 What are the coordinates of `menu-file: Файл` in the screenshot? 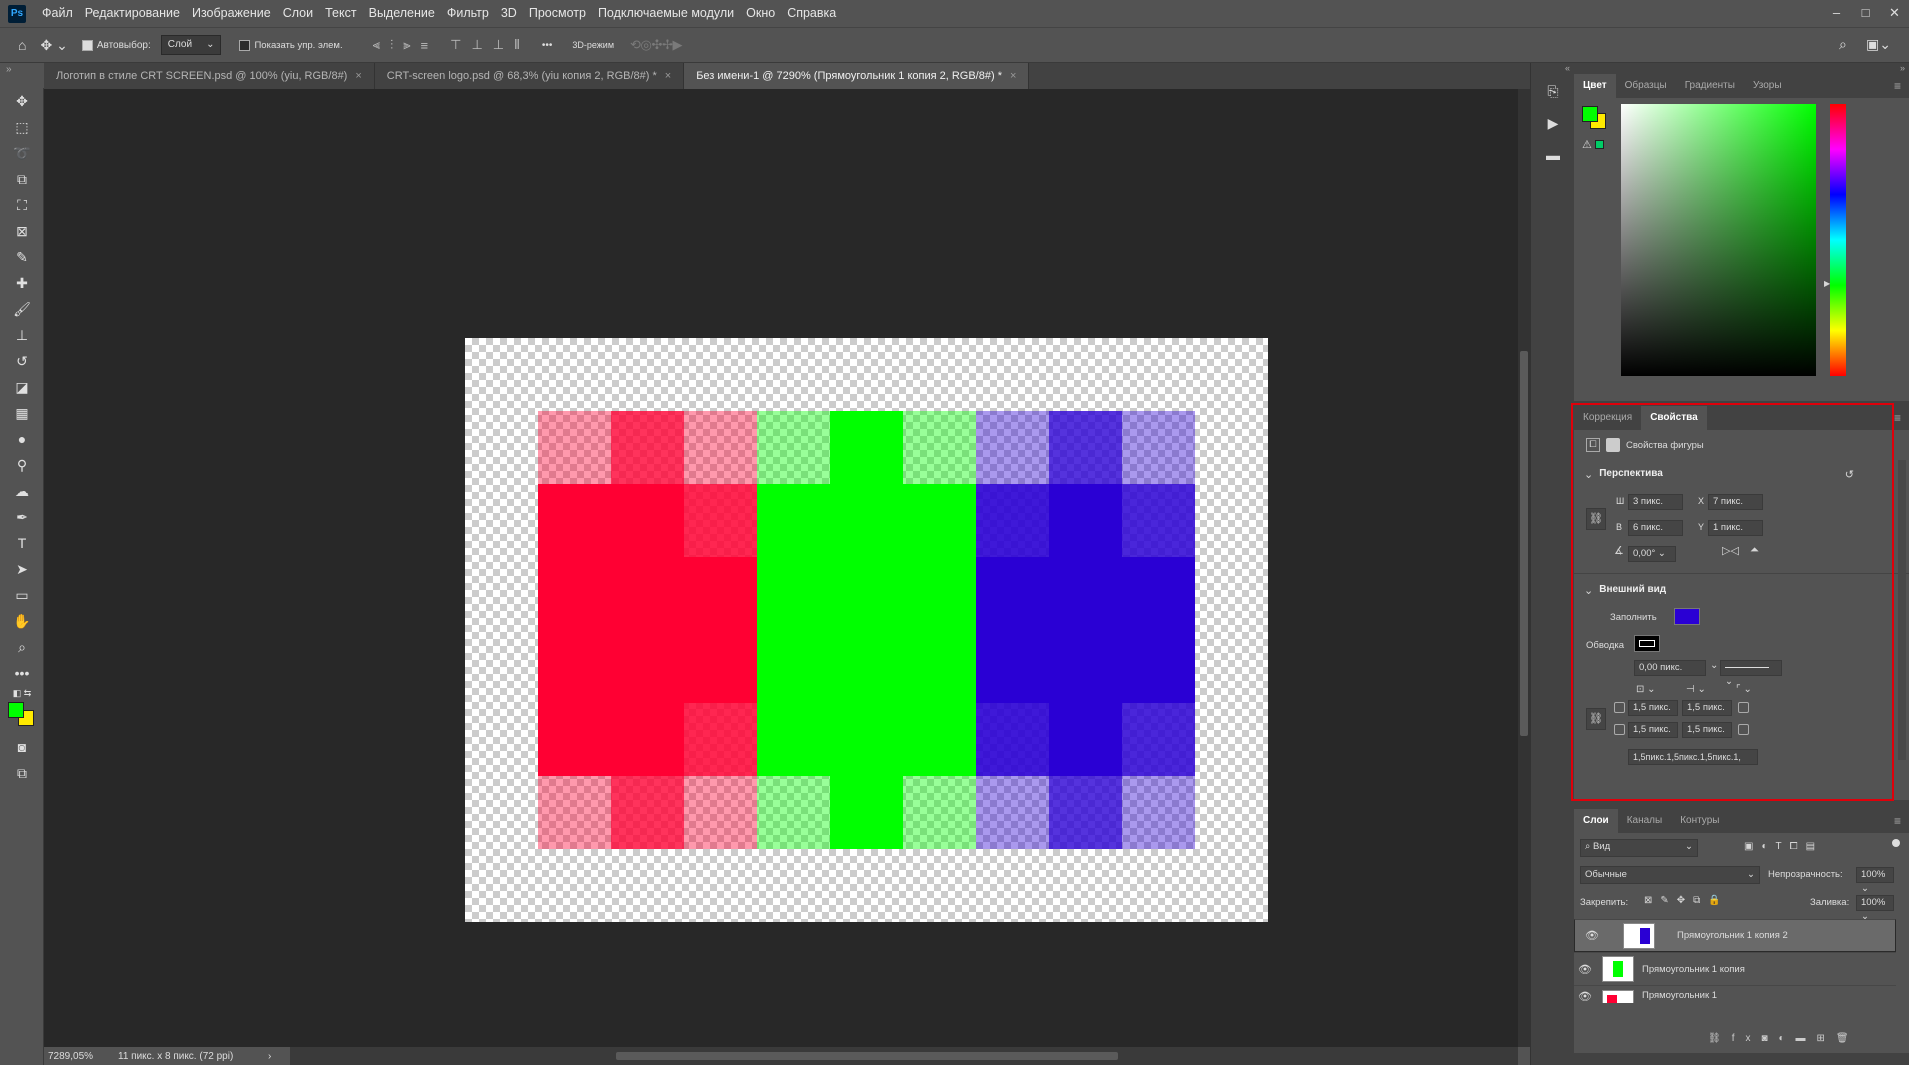 It's located at (57, 13).